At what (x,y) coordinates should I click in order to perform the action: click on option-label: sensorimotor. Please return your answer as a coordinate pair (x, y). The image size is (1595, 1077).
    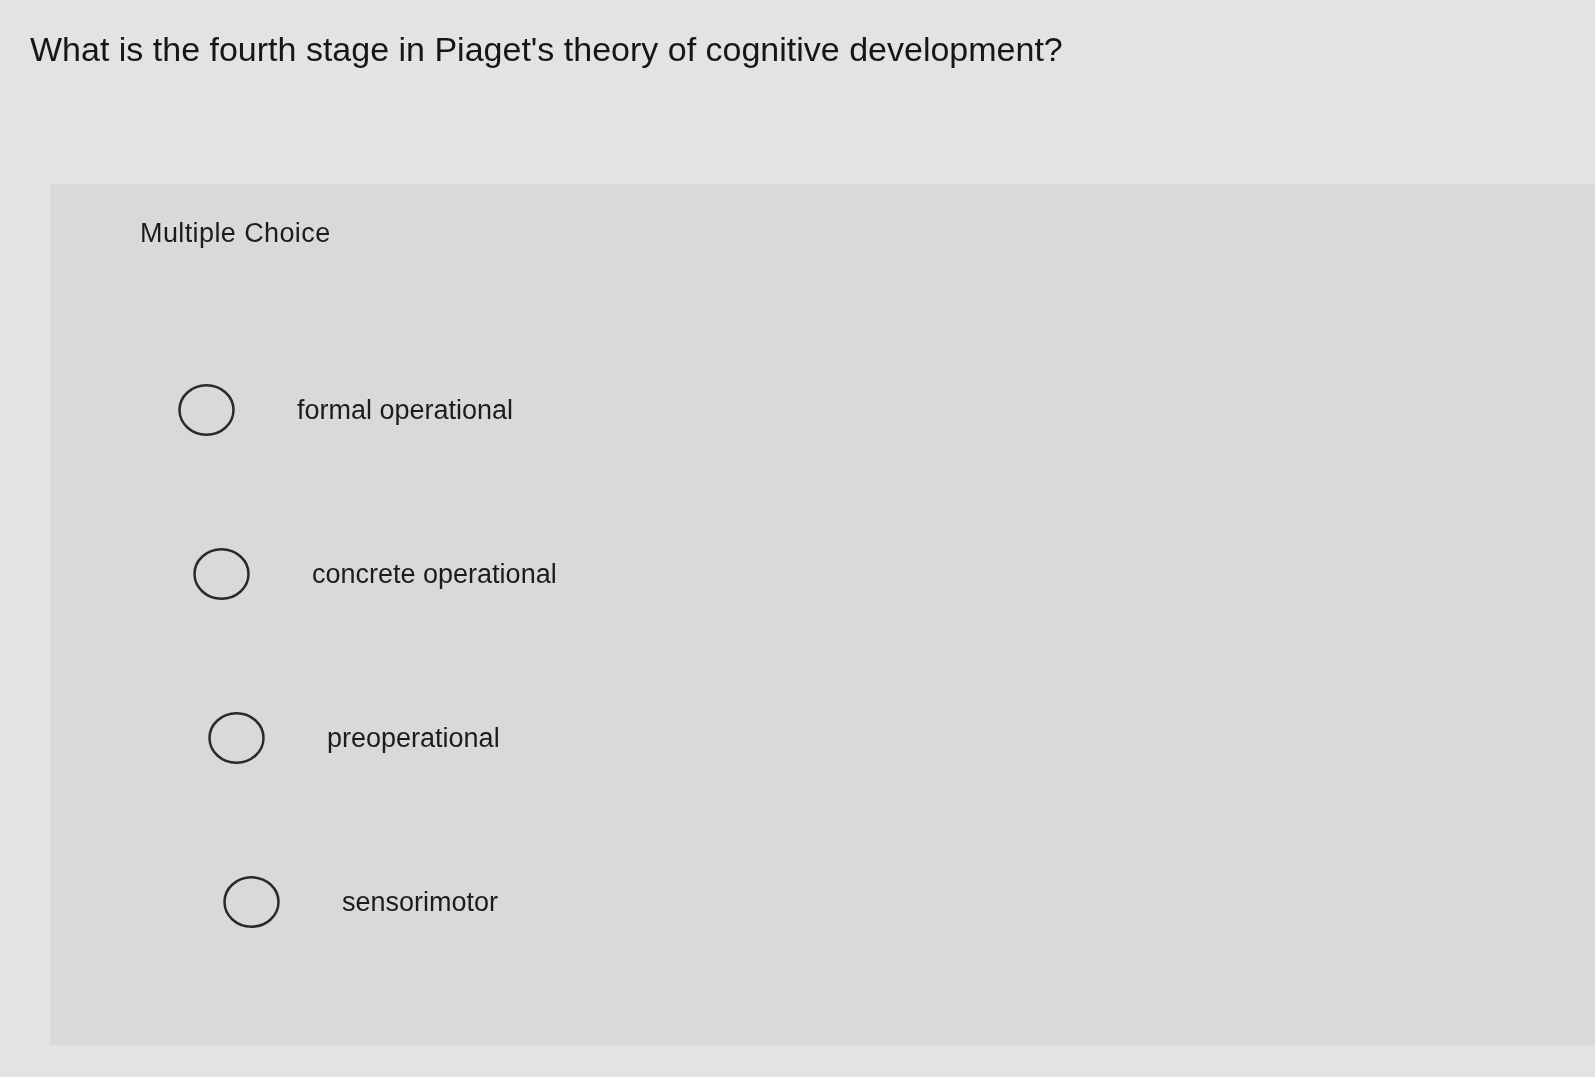
    Looking at the image, I should click on (420, 902).